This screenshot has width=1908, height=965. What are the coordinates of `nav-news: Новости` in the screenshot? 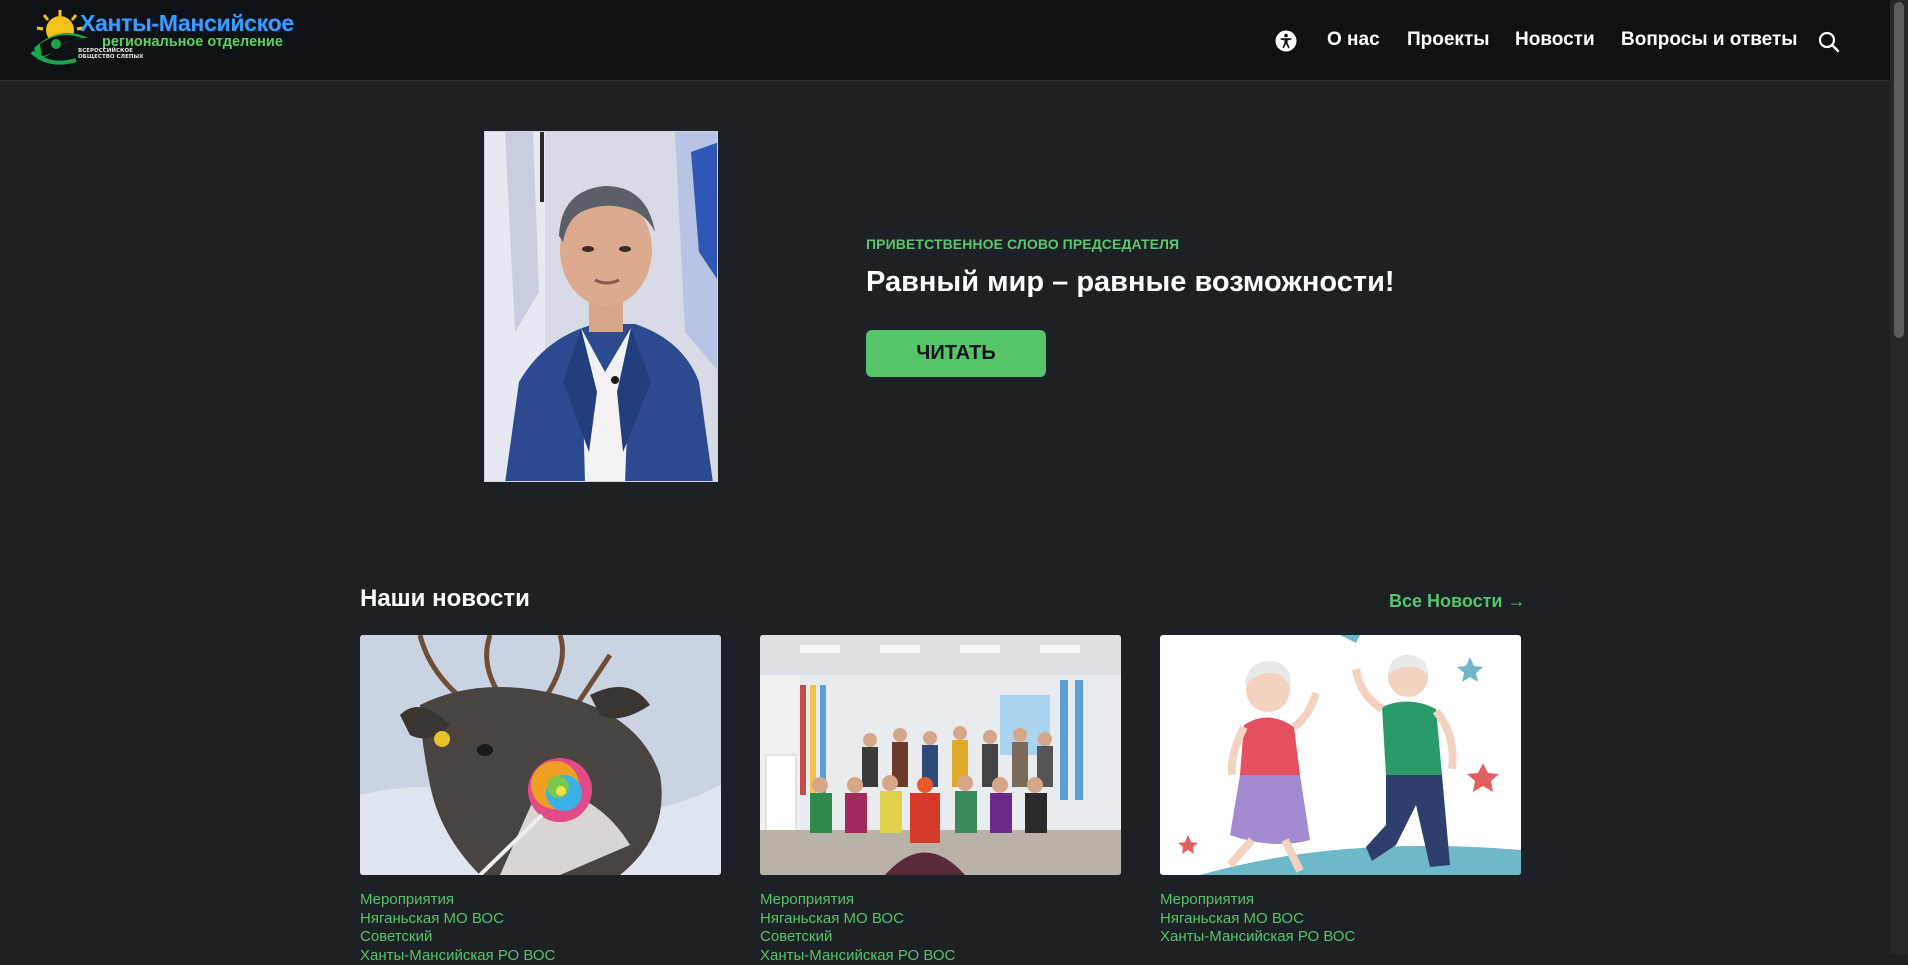 It's located at (1555, 40).